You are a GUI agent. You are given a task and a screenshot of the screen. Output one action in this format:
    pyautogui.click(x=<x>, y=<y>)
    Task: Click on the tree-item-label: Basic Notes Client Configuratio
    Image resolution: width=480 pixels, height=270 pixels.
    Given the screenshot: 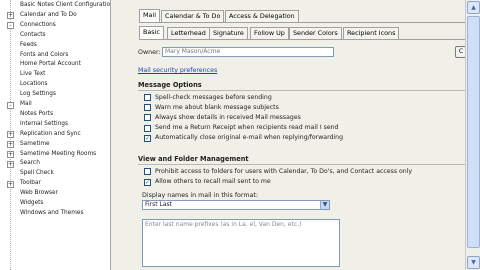 What is the action you would take?
    pyautogui.click(x=65, y=5)
    